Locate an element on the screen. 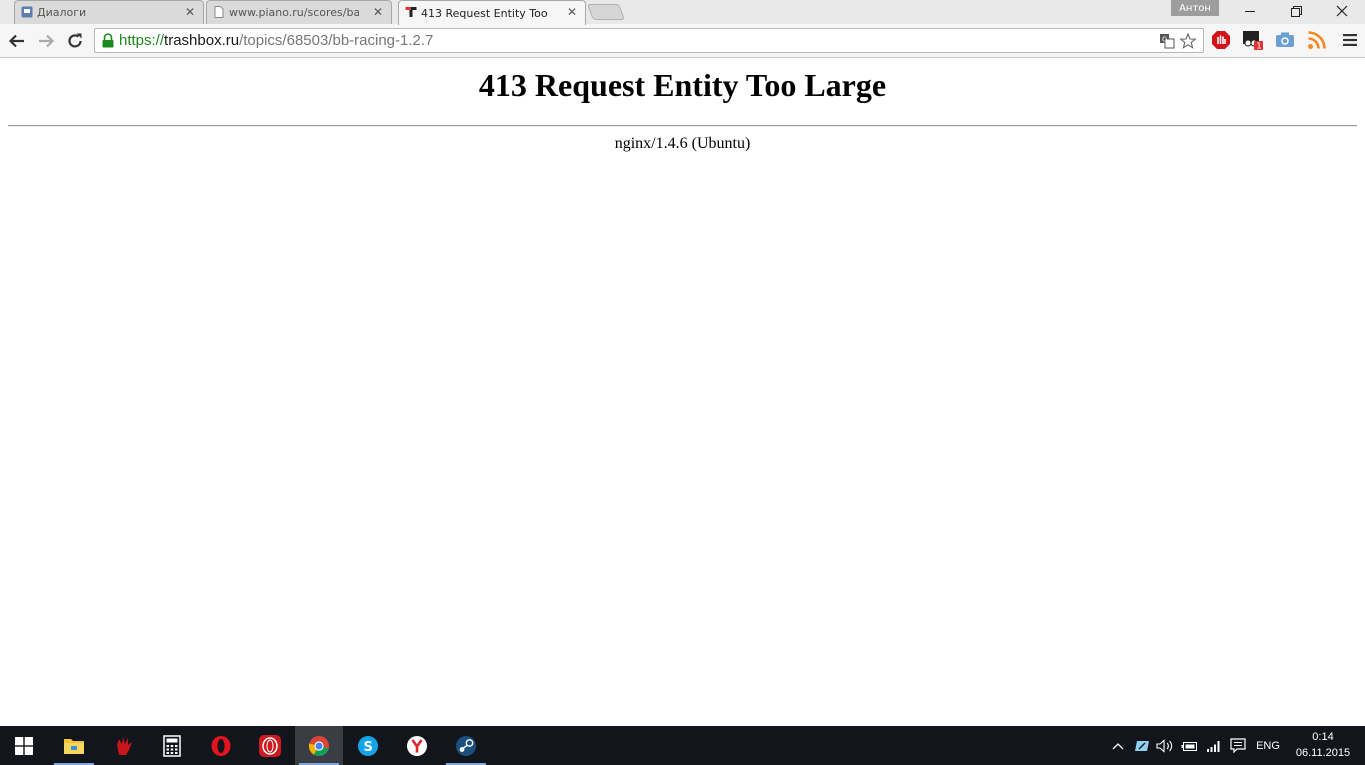 Image resolution: width=1365 pixels, height=765 pixels. cloud-sync-icon is located at coordinates (1142, 745).